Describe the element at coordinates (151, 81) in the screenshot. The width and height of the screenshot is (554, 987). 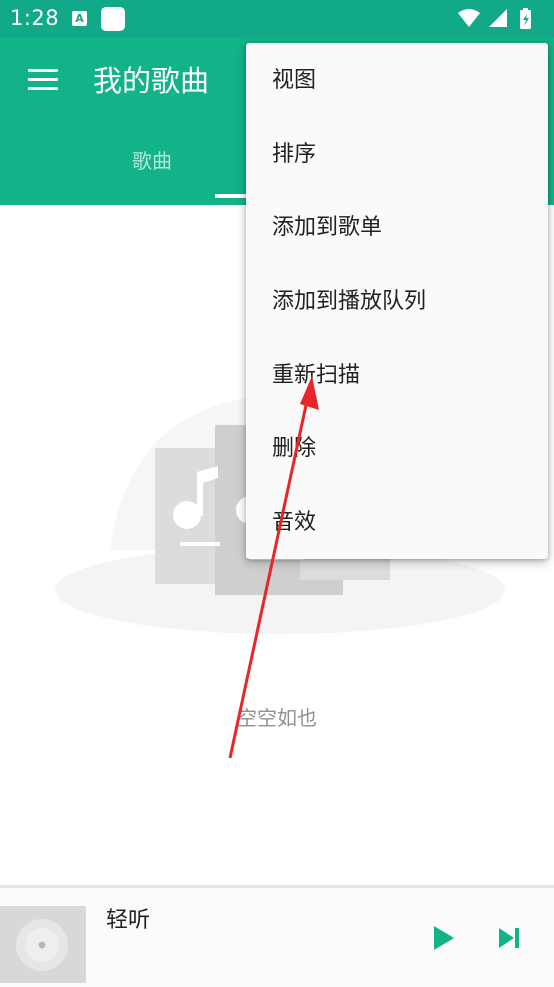
I see `page-title: 我的歌曲` at that location.